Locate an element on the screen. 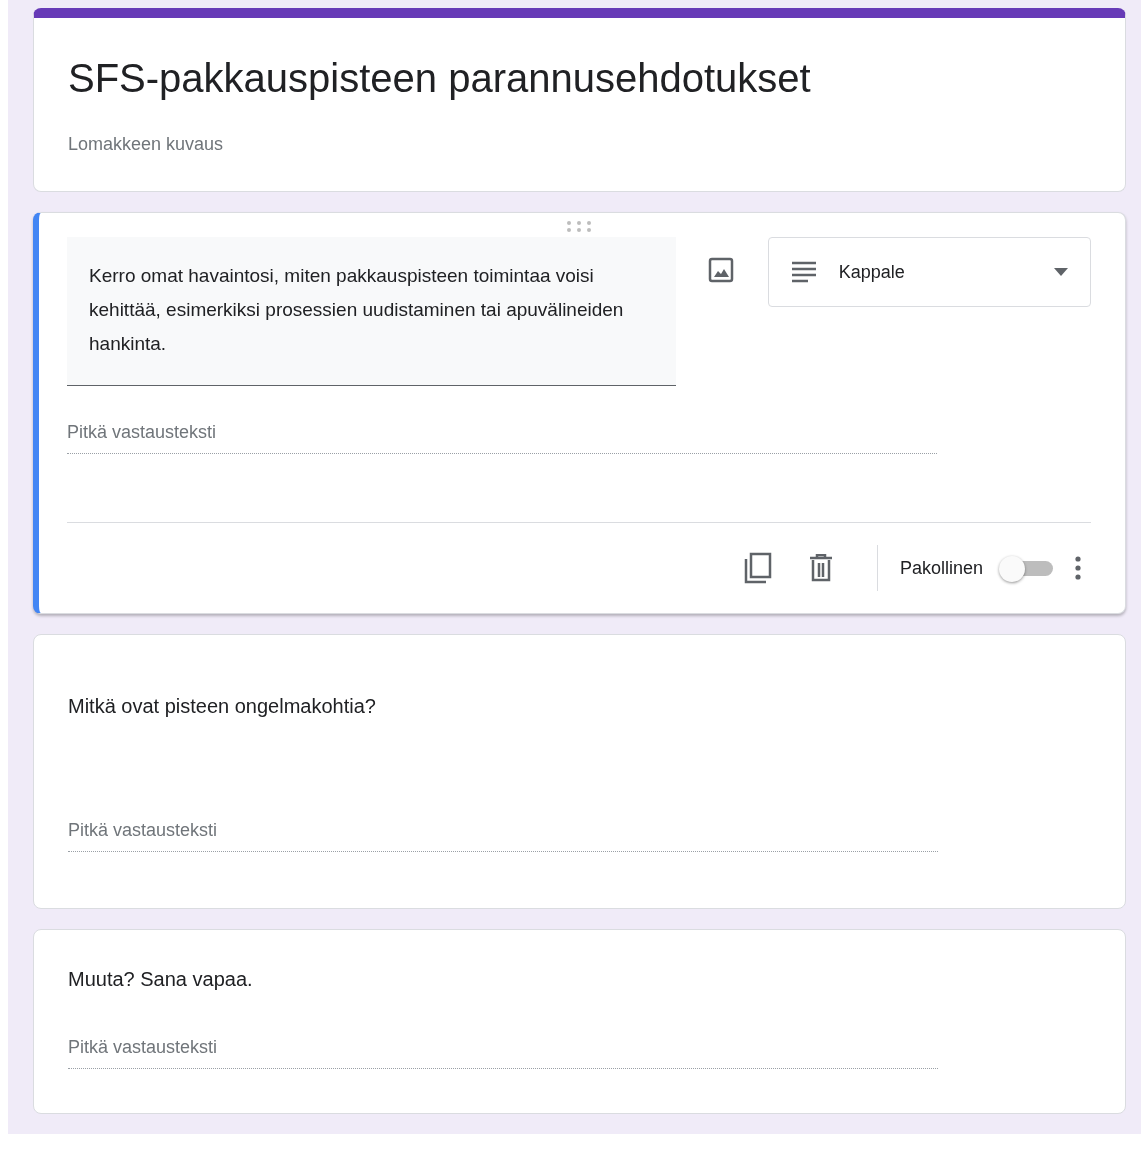 The height and width of the screenshot is (1158, 1141). question-text: Muuta? Sana vapaa. is located at coordinates (161, 979).